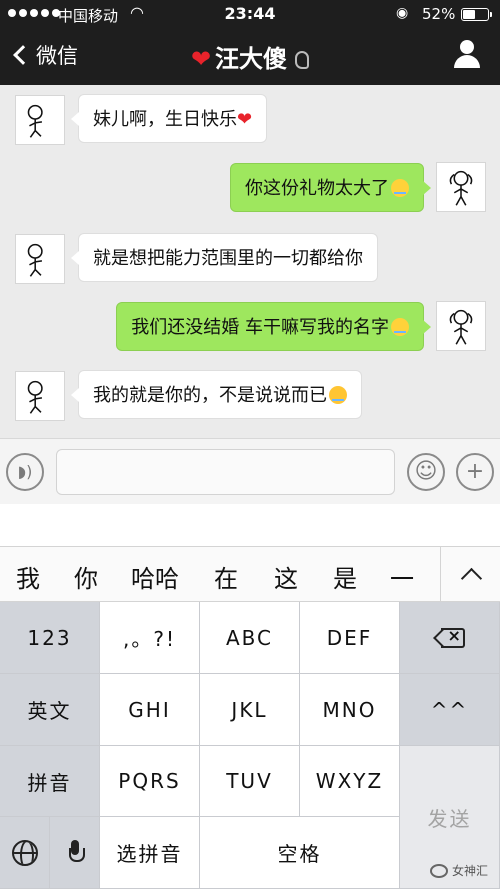  I want to click on battery-percent: 52%, so click(439, 14).